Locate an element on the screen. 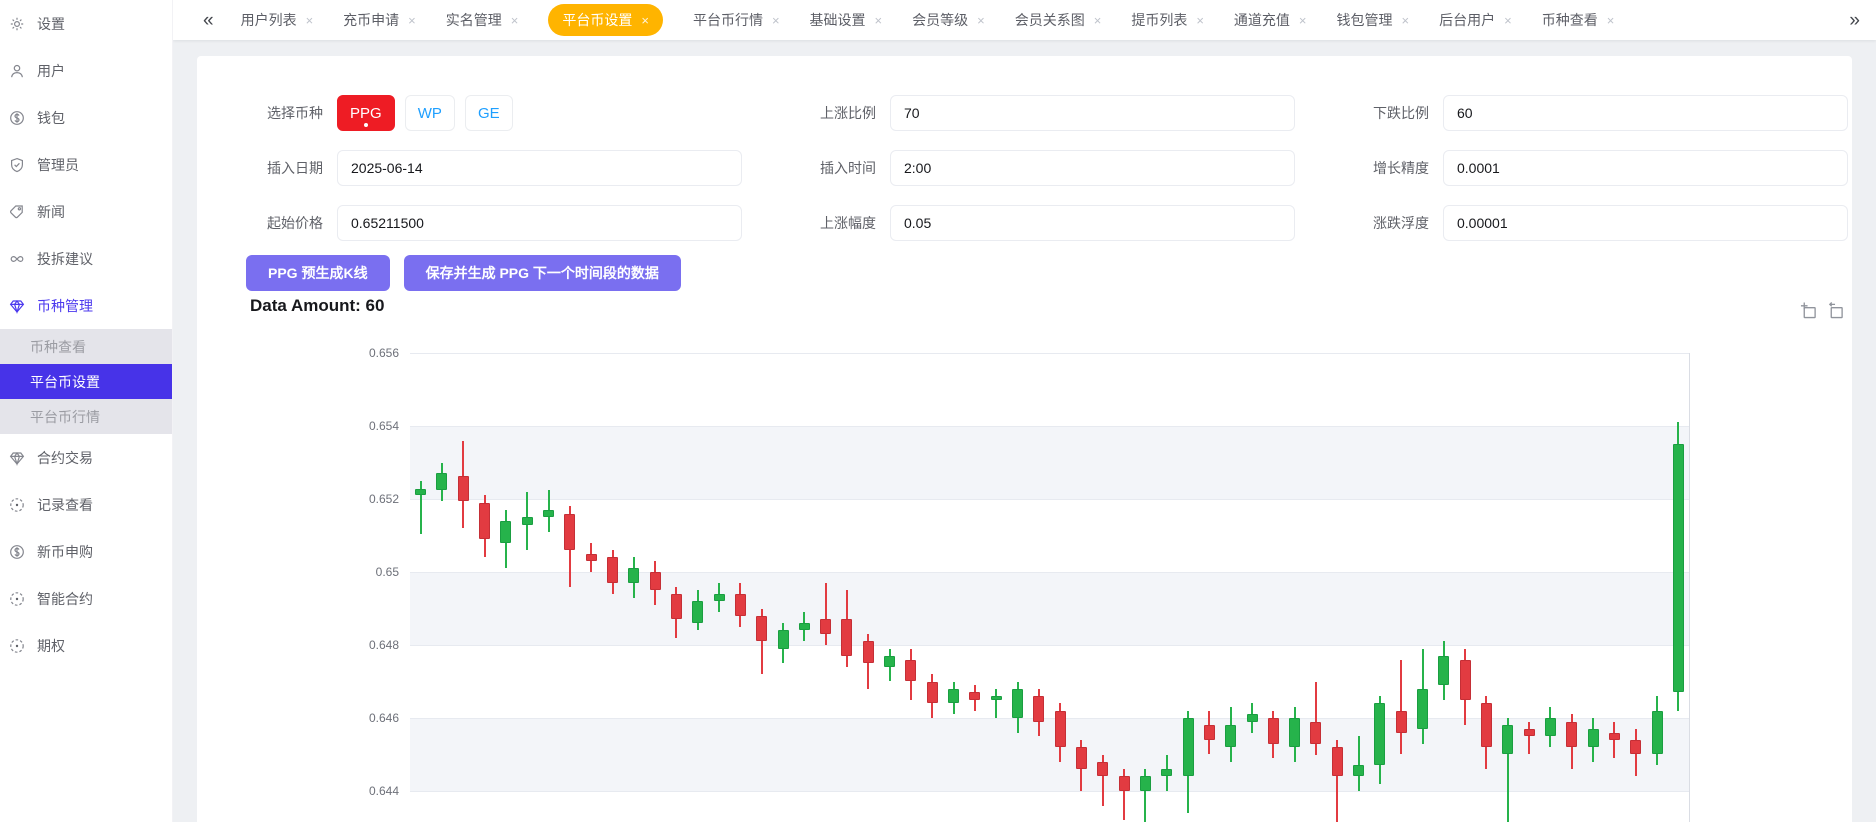 The height and width of the screenshot is (822, 1876). tab-充币申请: 充币申请 × is located at coordinates (379, 20).